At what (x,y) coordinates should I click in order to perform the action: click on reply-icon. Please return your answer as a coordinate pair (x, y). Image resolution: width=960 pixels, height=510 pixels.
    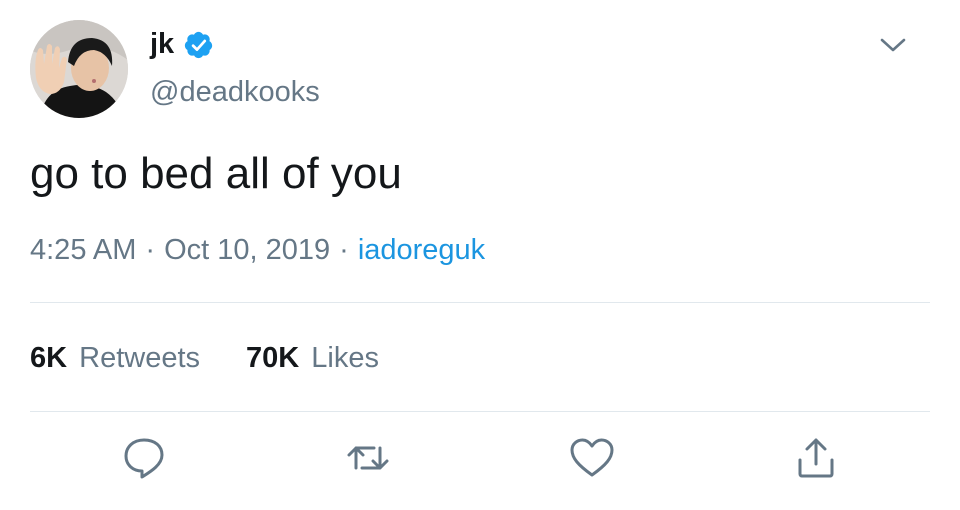
    Looking at the image, I should click on (144, 458).